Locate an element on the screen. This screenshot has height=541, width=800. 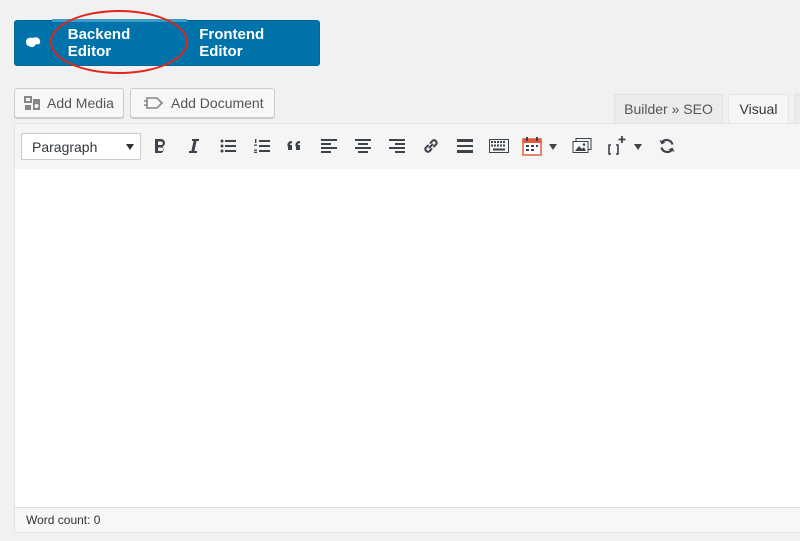
format-select-value: Paragraph is located at coordinates (65, 146).